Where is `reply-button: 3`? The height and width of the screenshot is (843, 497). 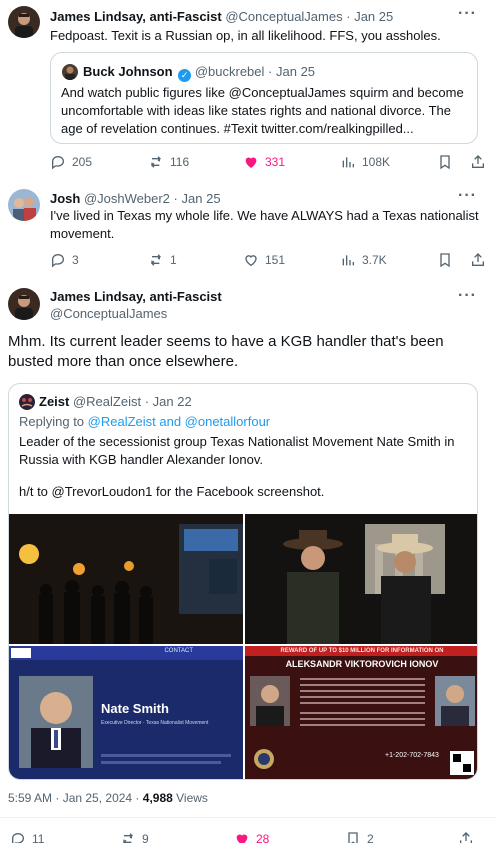
reply-button: 3 is located at coordinates (64, 260).